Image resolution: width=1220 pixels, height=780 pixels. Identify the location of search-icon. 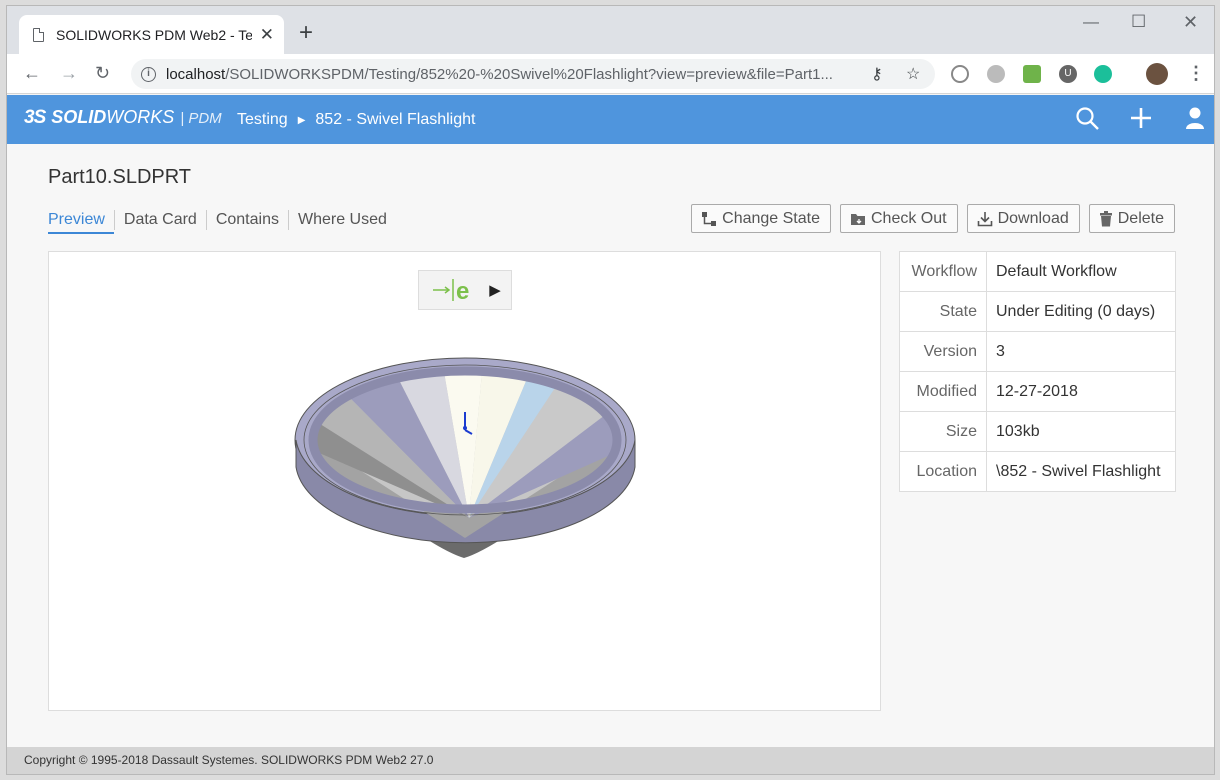
(1088, 119).